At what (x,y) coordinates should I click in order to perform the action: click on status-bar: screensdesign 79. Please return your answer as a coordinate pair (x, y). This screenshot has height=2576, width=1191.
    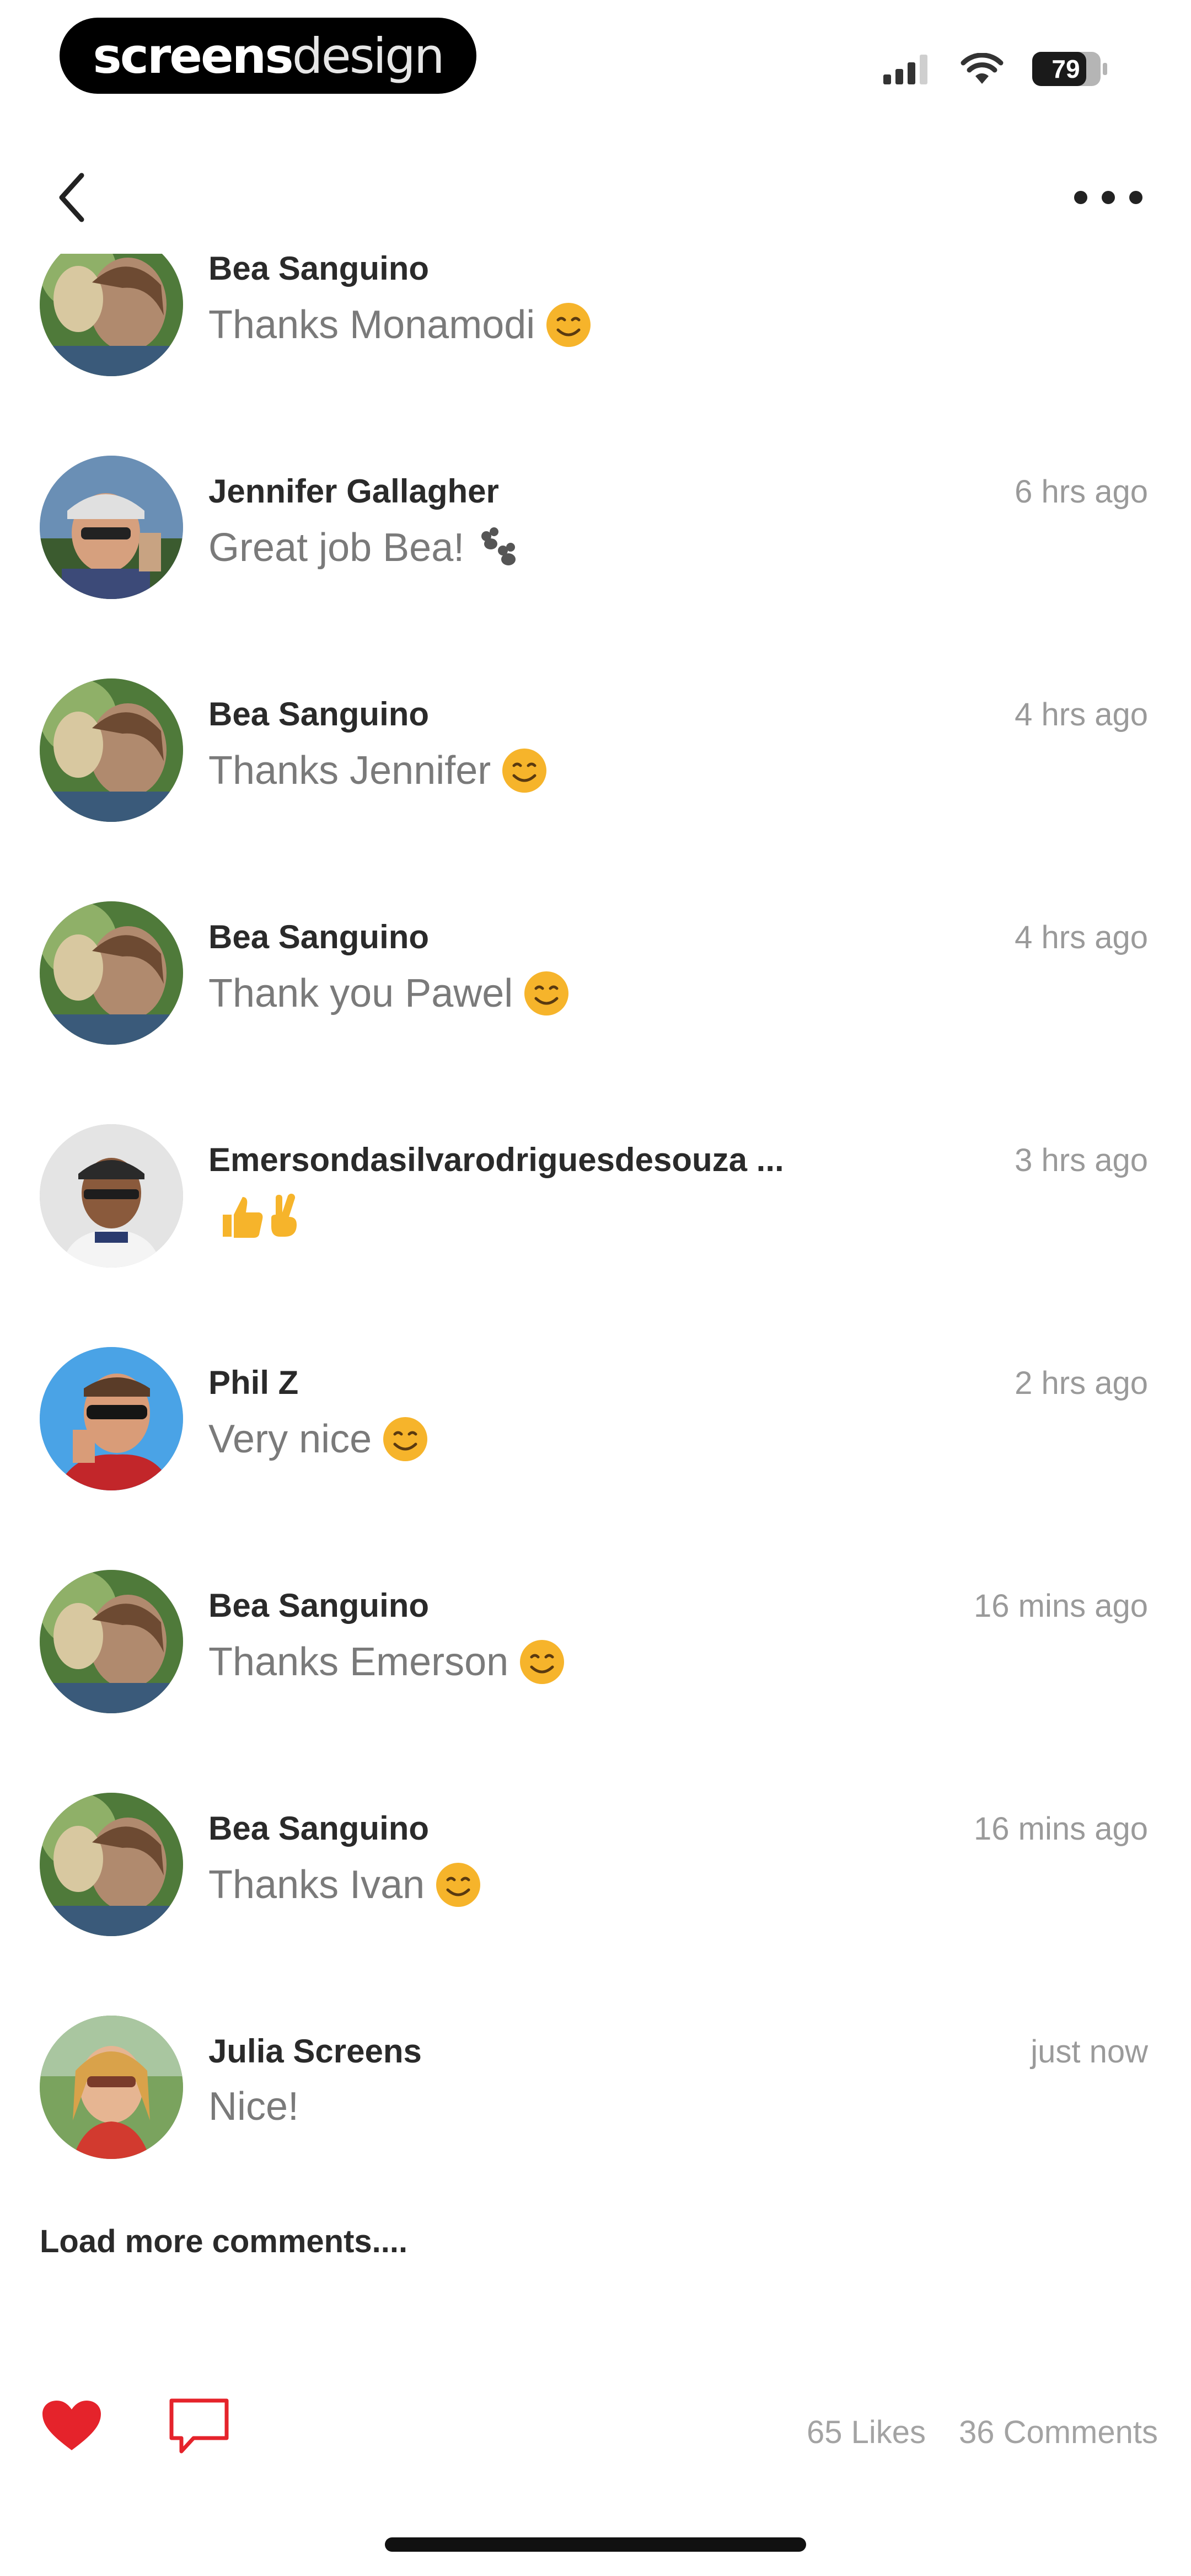
    Looking at the image, I should click on (595, 60).